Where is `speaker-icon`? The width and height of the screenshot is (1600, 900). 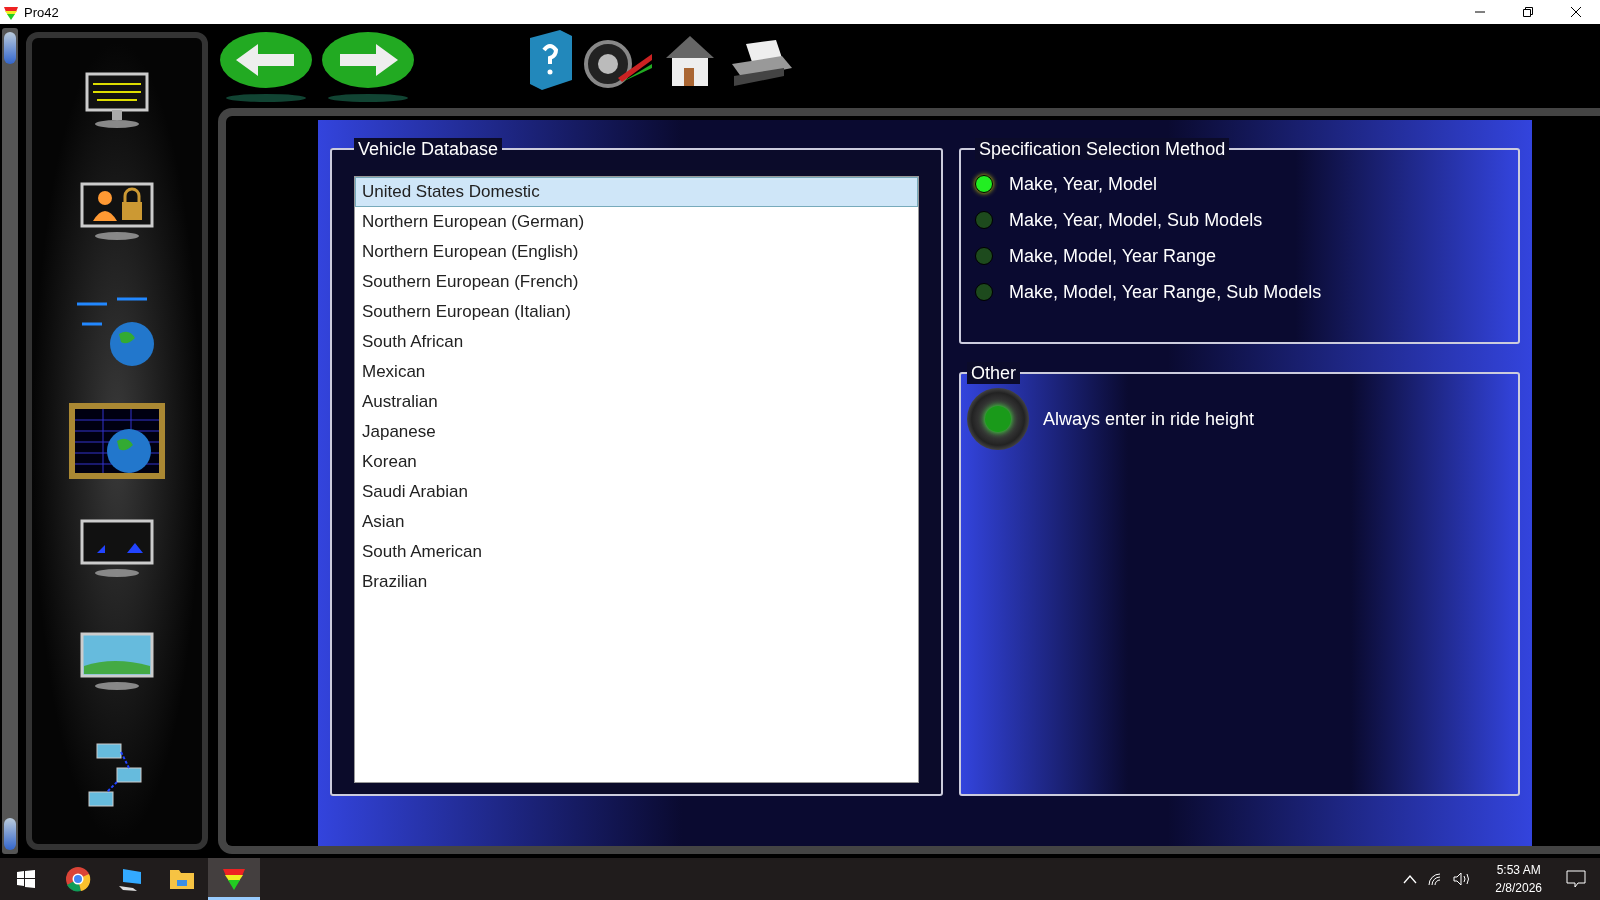 speaker-icon is located at coordinates (1462, 879).